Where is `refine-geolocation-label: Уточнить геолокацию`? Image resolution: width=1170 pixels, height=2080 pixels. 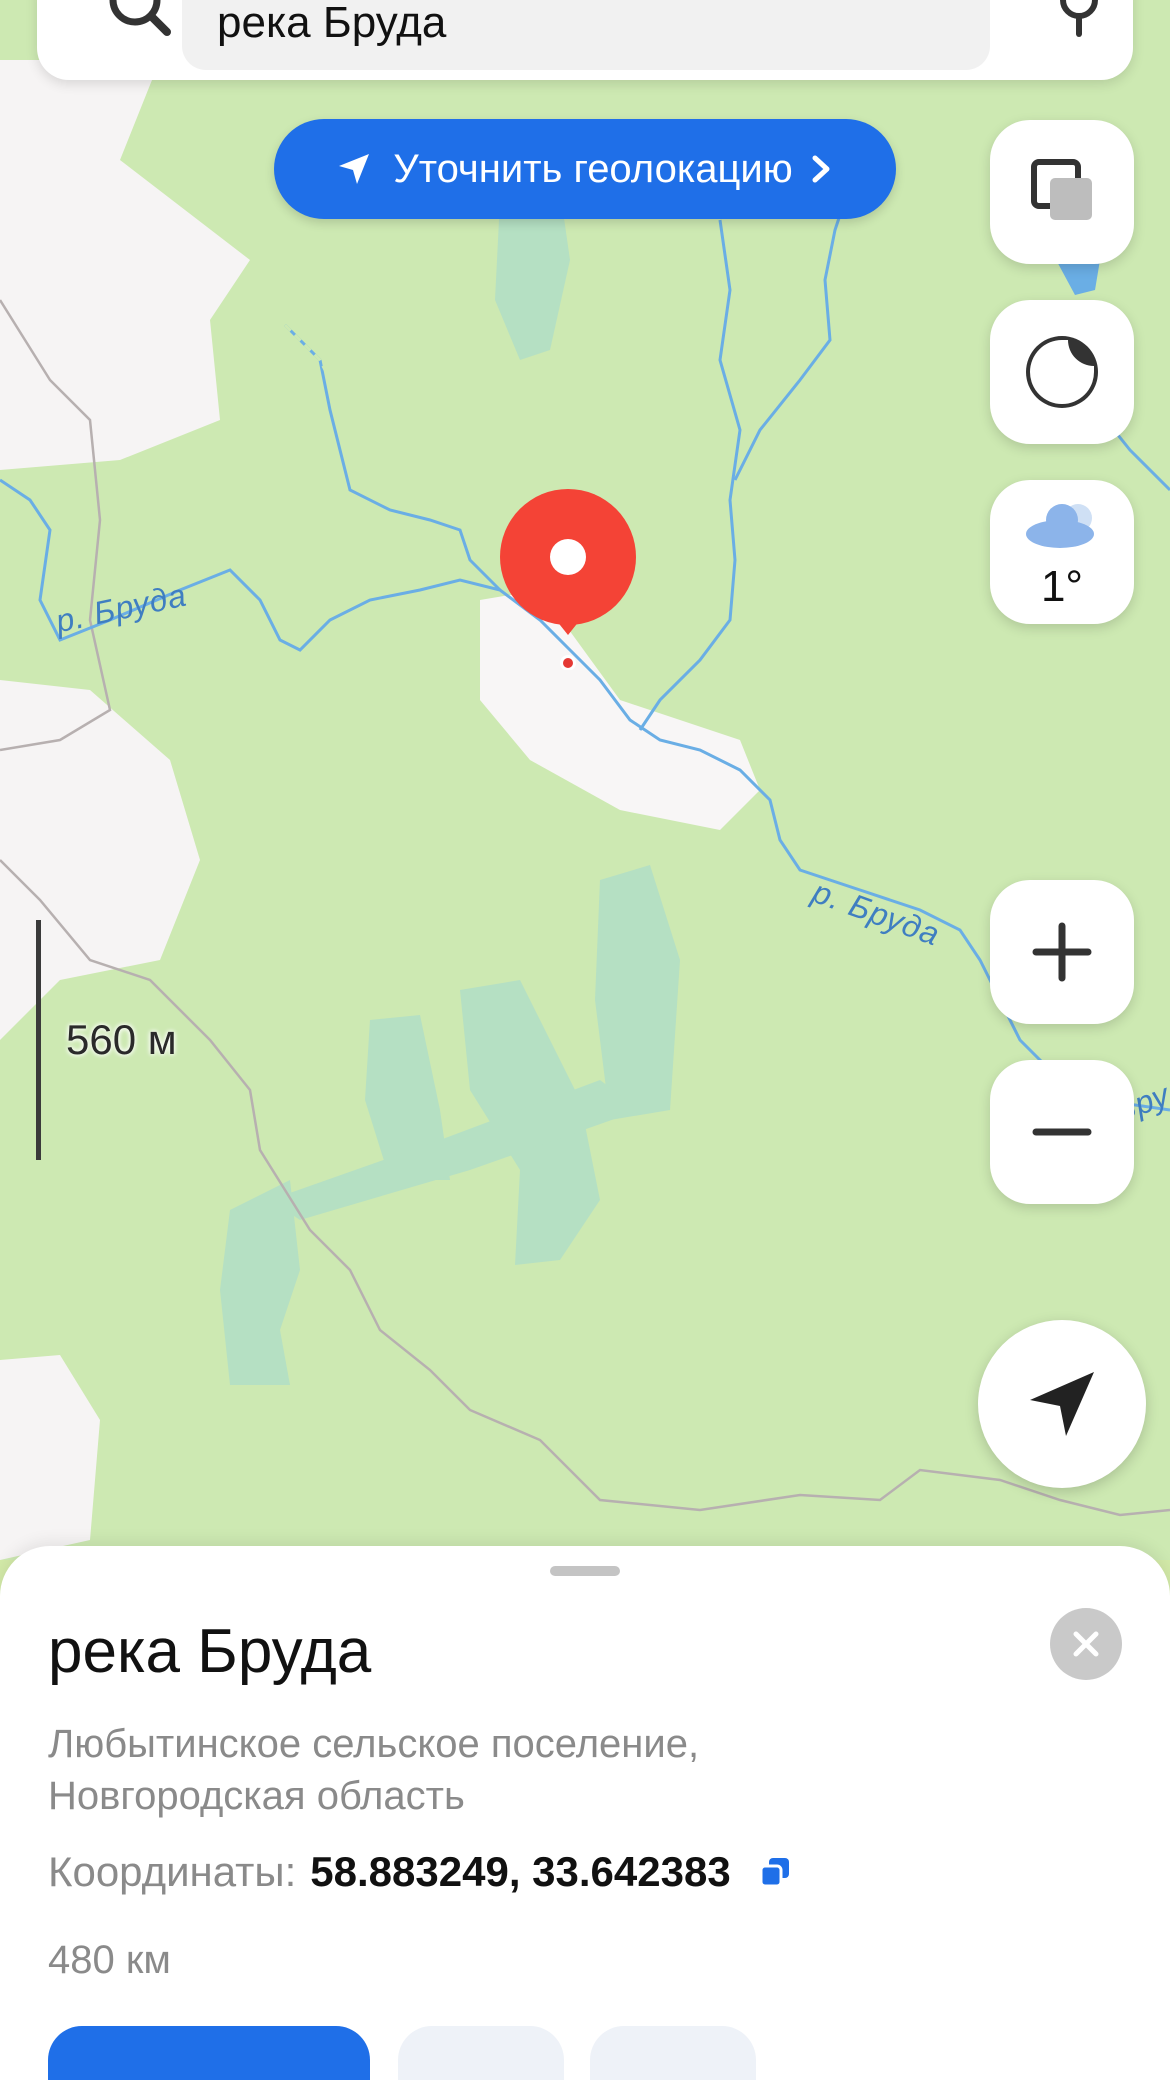 refine-geolocation-label: Уточнить геолокацию is located at coordinates (593, 168).